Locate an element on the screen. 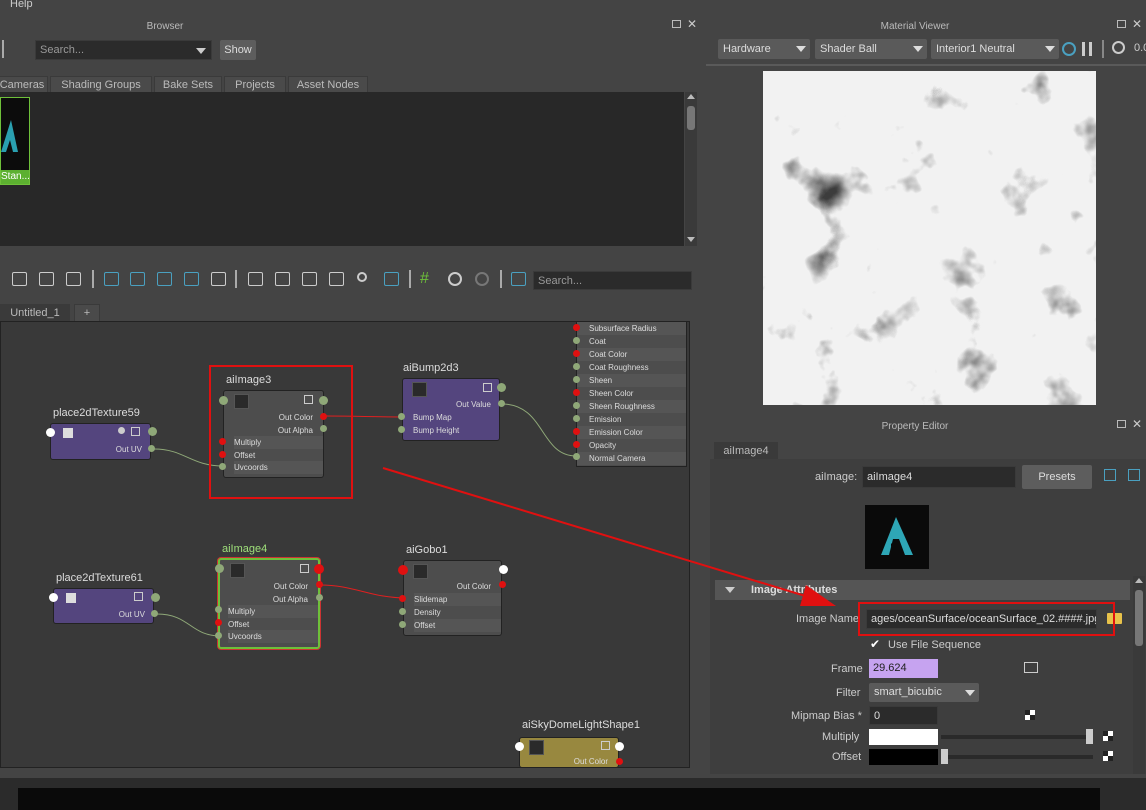 The image size is (1146, 810). bottom-dark-area is located at coordinates (559, 799).